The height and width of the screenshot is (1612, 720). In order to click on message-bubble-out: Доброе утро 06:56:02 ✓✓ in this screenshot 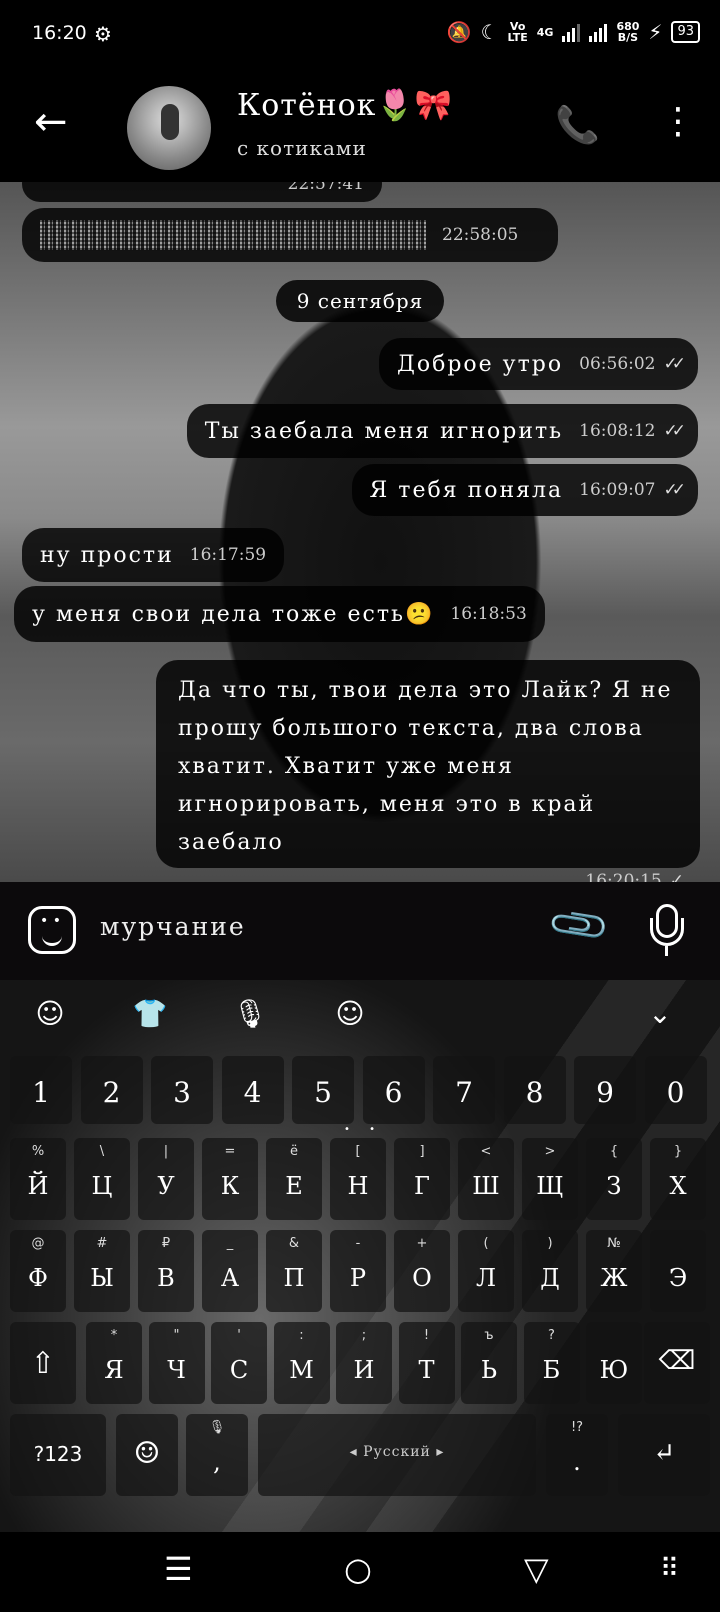, I will do `click(538, 364)`.